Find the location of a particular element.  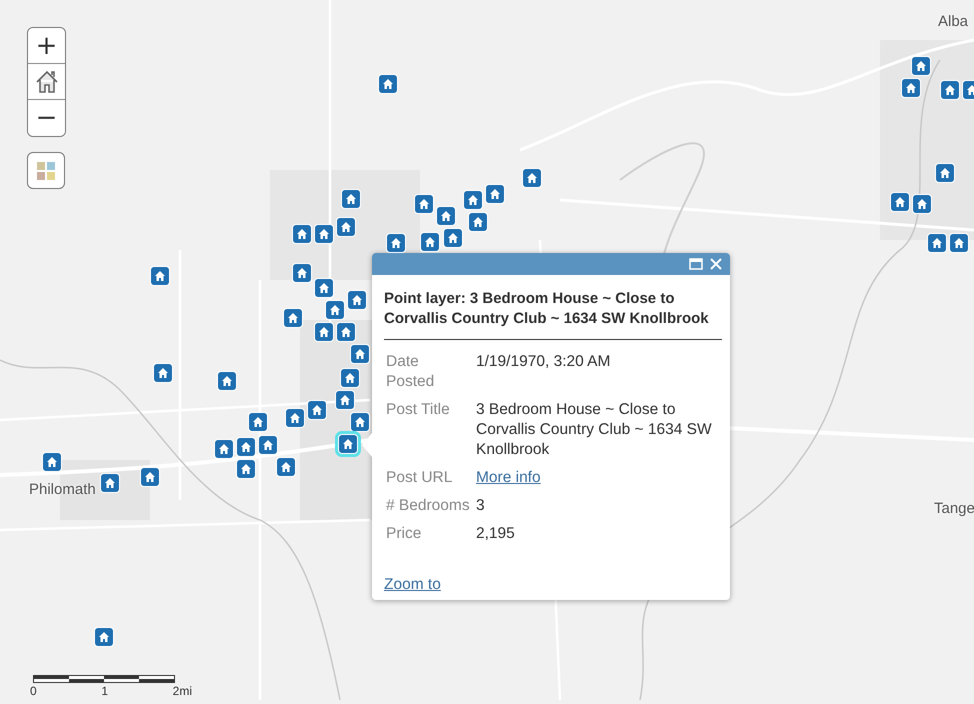

house-icon is located at coordinates (47, 81).